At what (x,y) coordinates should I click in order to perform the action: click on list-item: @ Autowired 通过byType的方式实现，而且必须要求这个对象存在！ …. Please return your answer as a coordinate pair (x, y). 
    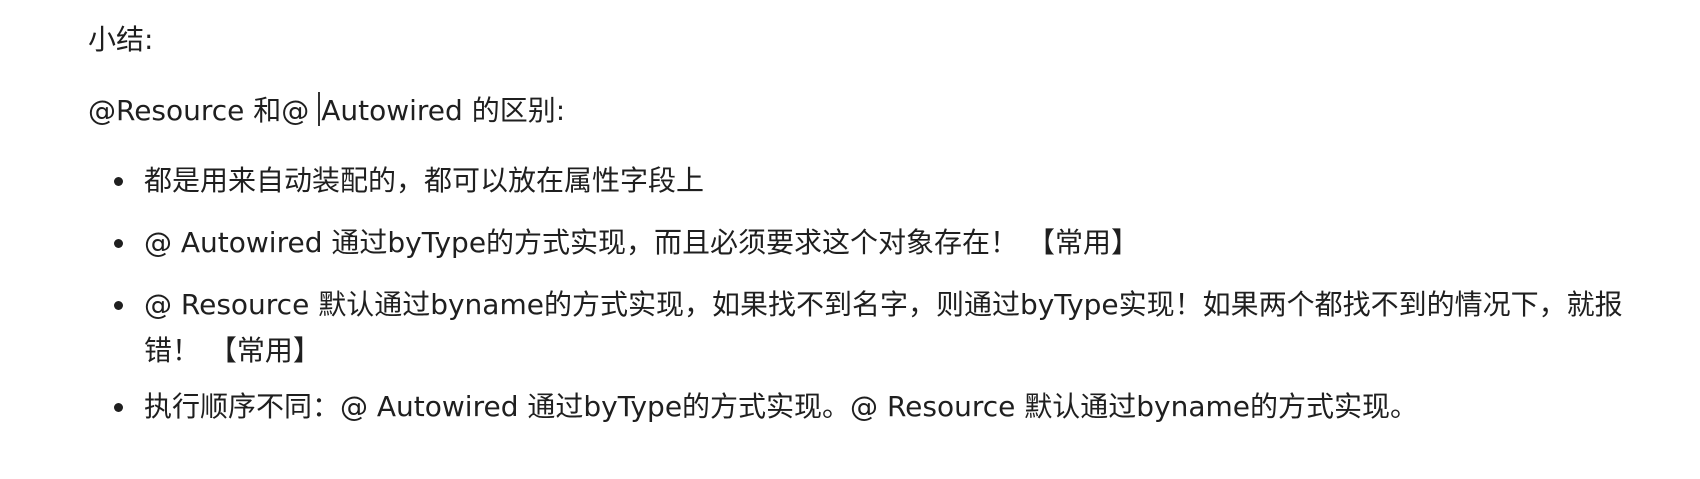
    Looking at the image, I should click on (858, 243).